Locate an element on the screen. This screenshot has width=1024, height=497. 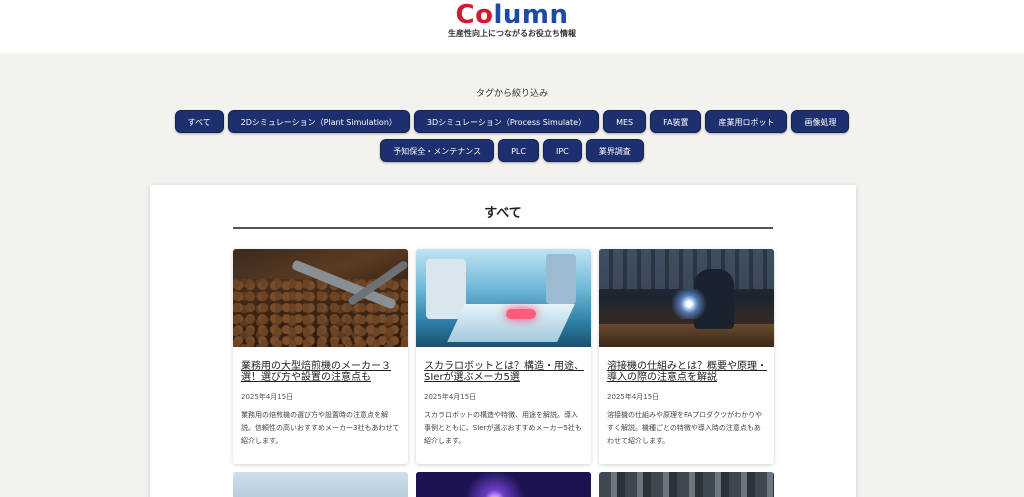
section-divider is located at coordinates (503, 228).